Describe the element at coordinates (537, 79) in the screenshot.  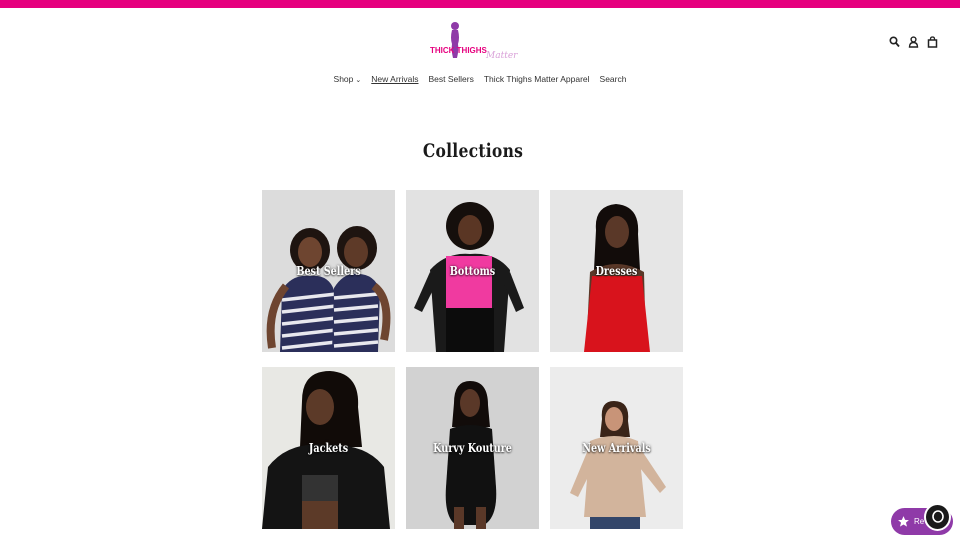
I see `nav-item-apparel: Thick Thighs Matter Apparel` at that location.